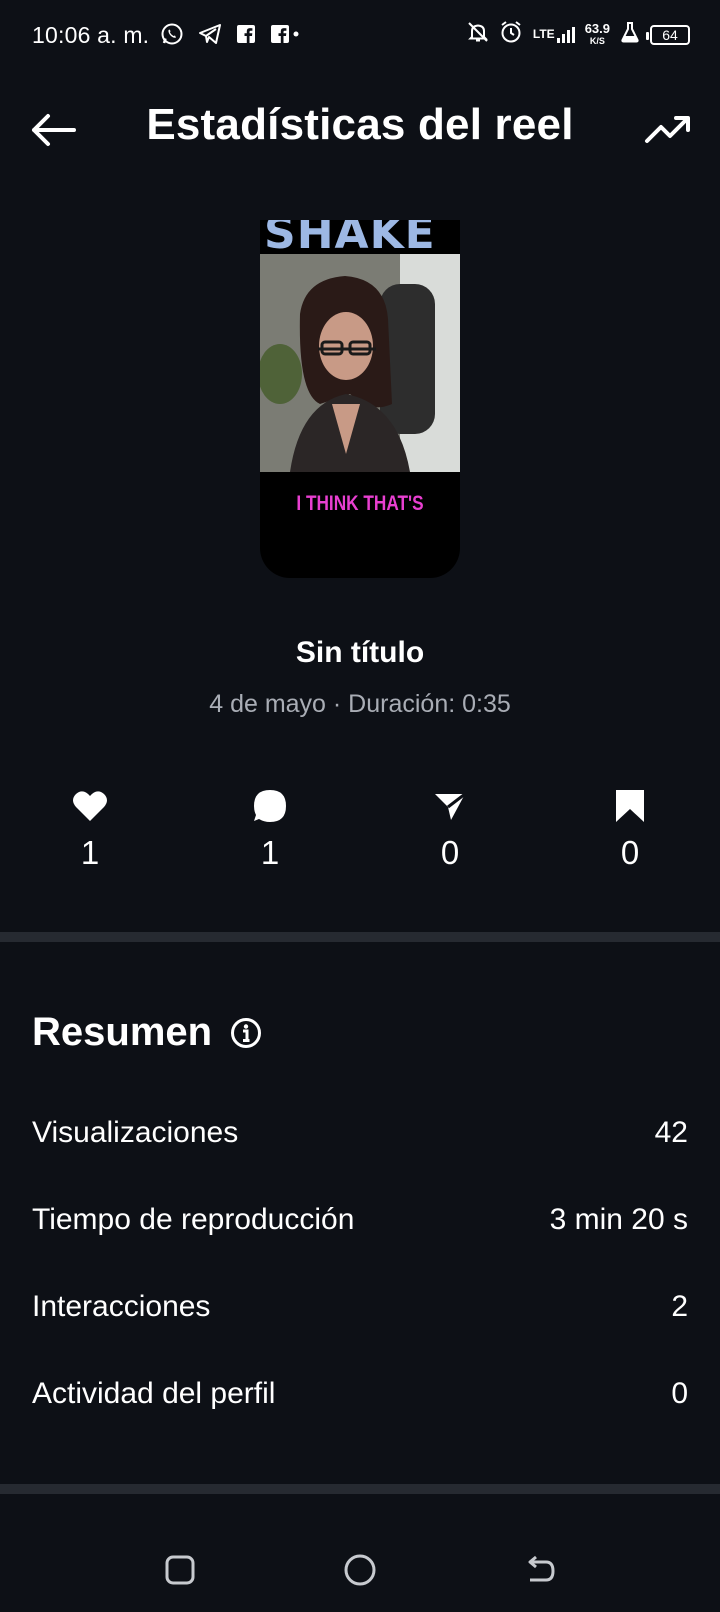  What do you see at coordinates (360, 503) in the screenshot?
I see `thumbnail-caption: I THINK THAT'S` at bounding box center [360, 503].